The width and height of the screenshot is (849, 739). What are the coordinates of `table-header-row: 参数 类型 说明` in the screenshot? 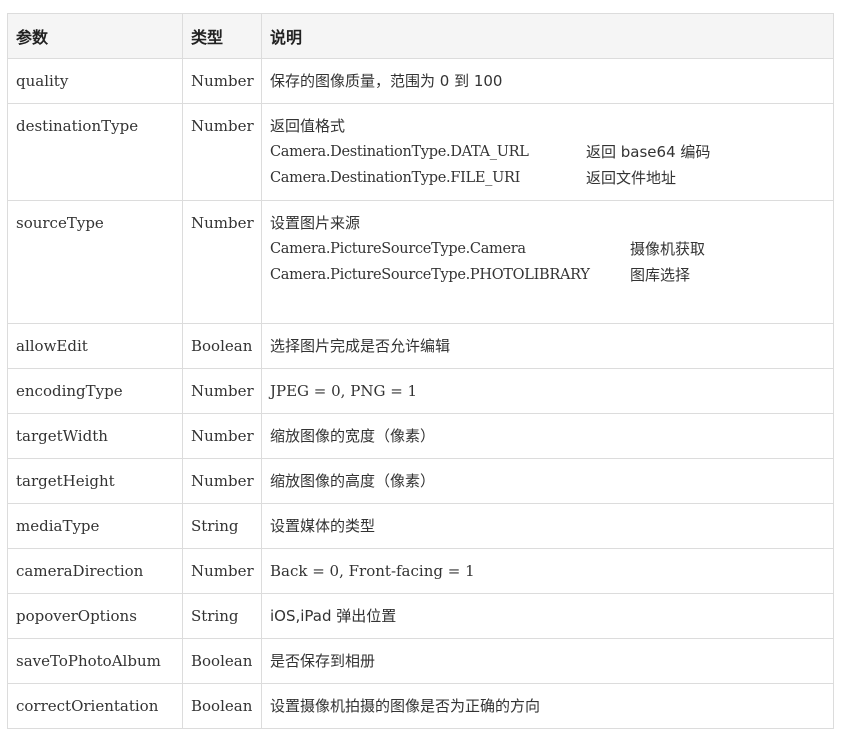 It's located at (420, 36).